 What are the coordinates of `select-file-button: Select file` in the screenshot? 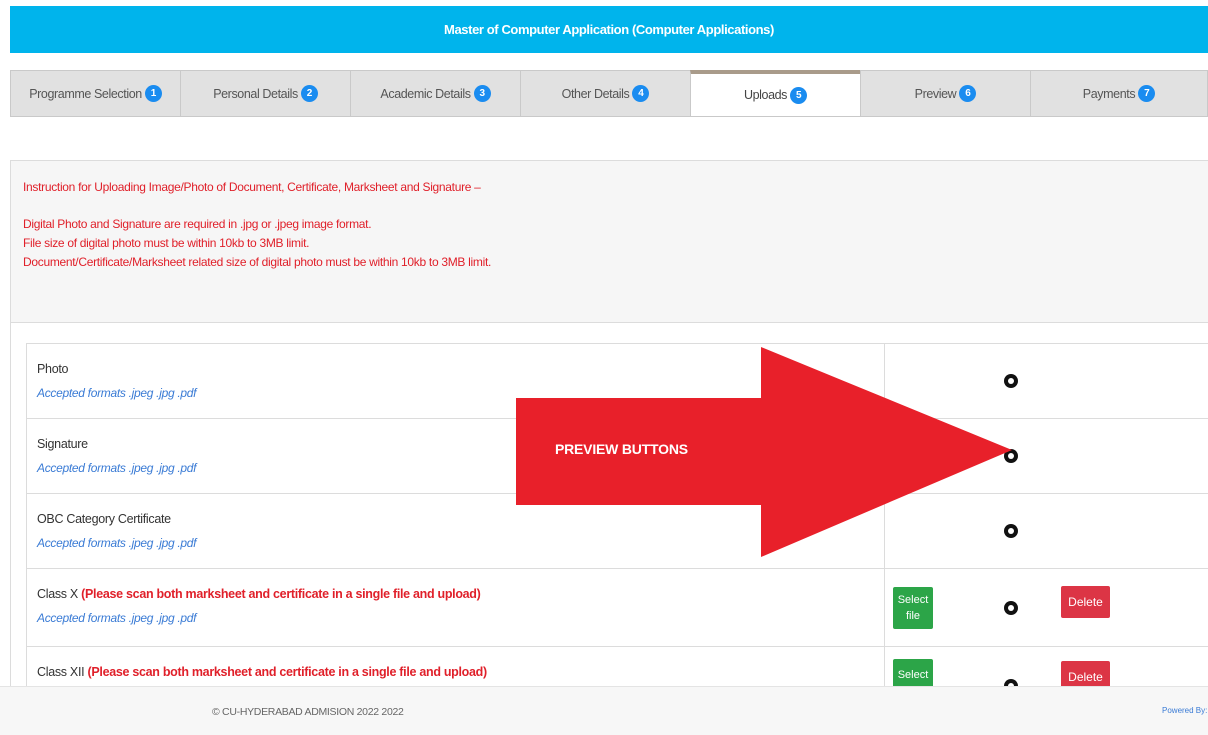 It's located at (913, 608).